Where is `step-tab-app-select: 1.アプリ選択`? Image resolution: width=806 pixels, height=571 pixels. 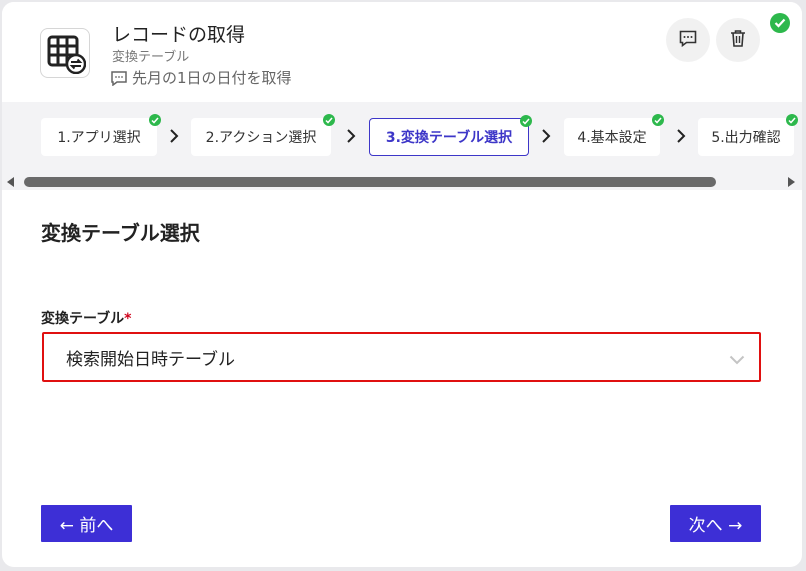 step-tab-app-select: 1.アプリ選択 is located at coordinates (101, 135).